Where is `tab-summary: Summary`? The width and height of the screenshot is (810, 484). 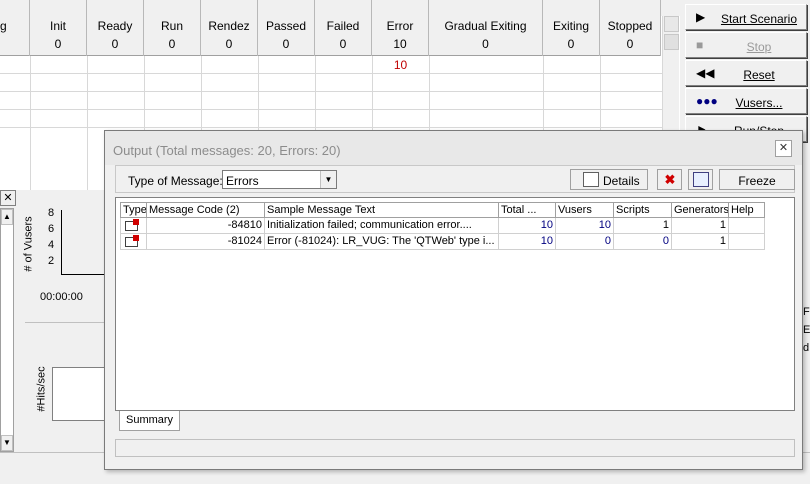
tab-summary: Summary is located at coordinates (150, 421).